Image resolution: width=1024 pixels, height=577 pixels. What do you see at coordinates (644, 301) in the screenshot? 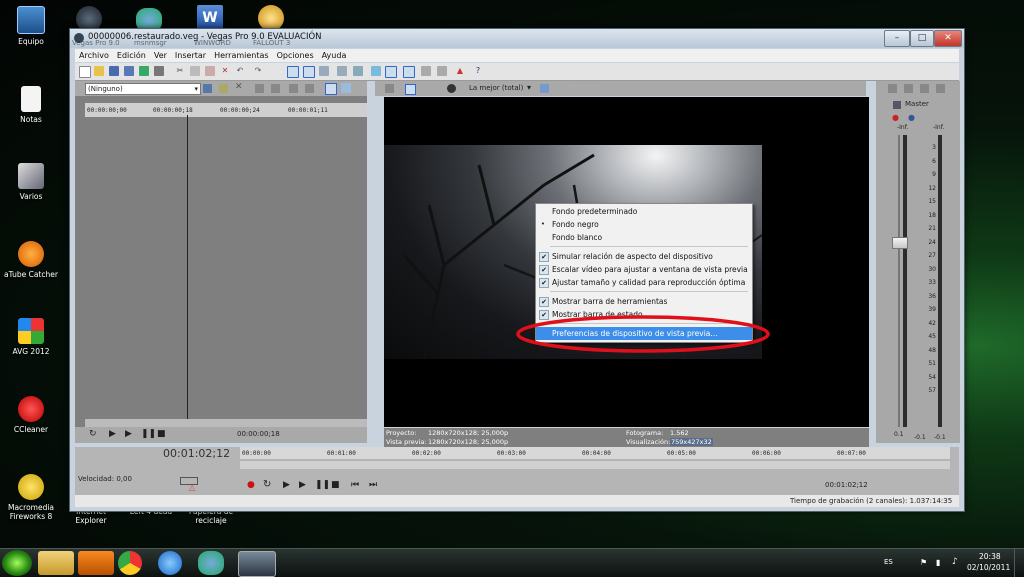
I see `menu-item-mostrar-herramientas: ✔ Mostrar barra de herramientas` at bounding box center [644, 301].